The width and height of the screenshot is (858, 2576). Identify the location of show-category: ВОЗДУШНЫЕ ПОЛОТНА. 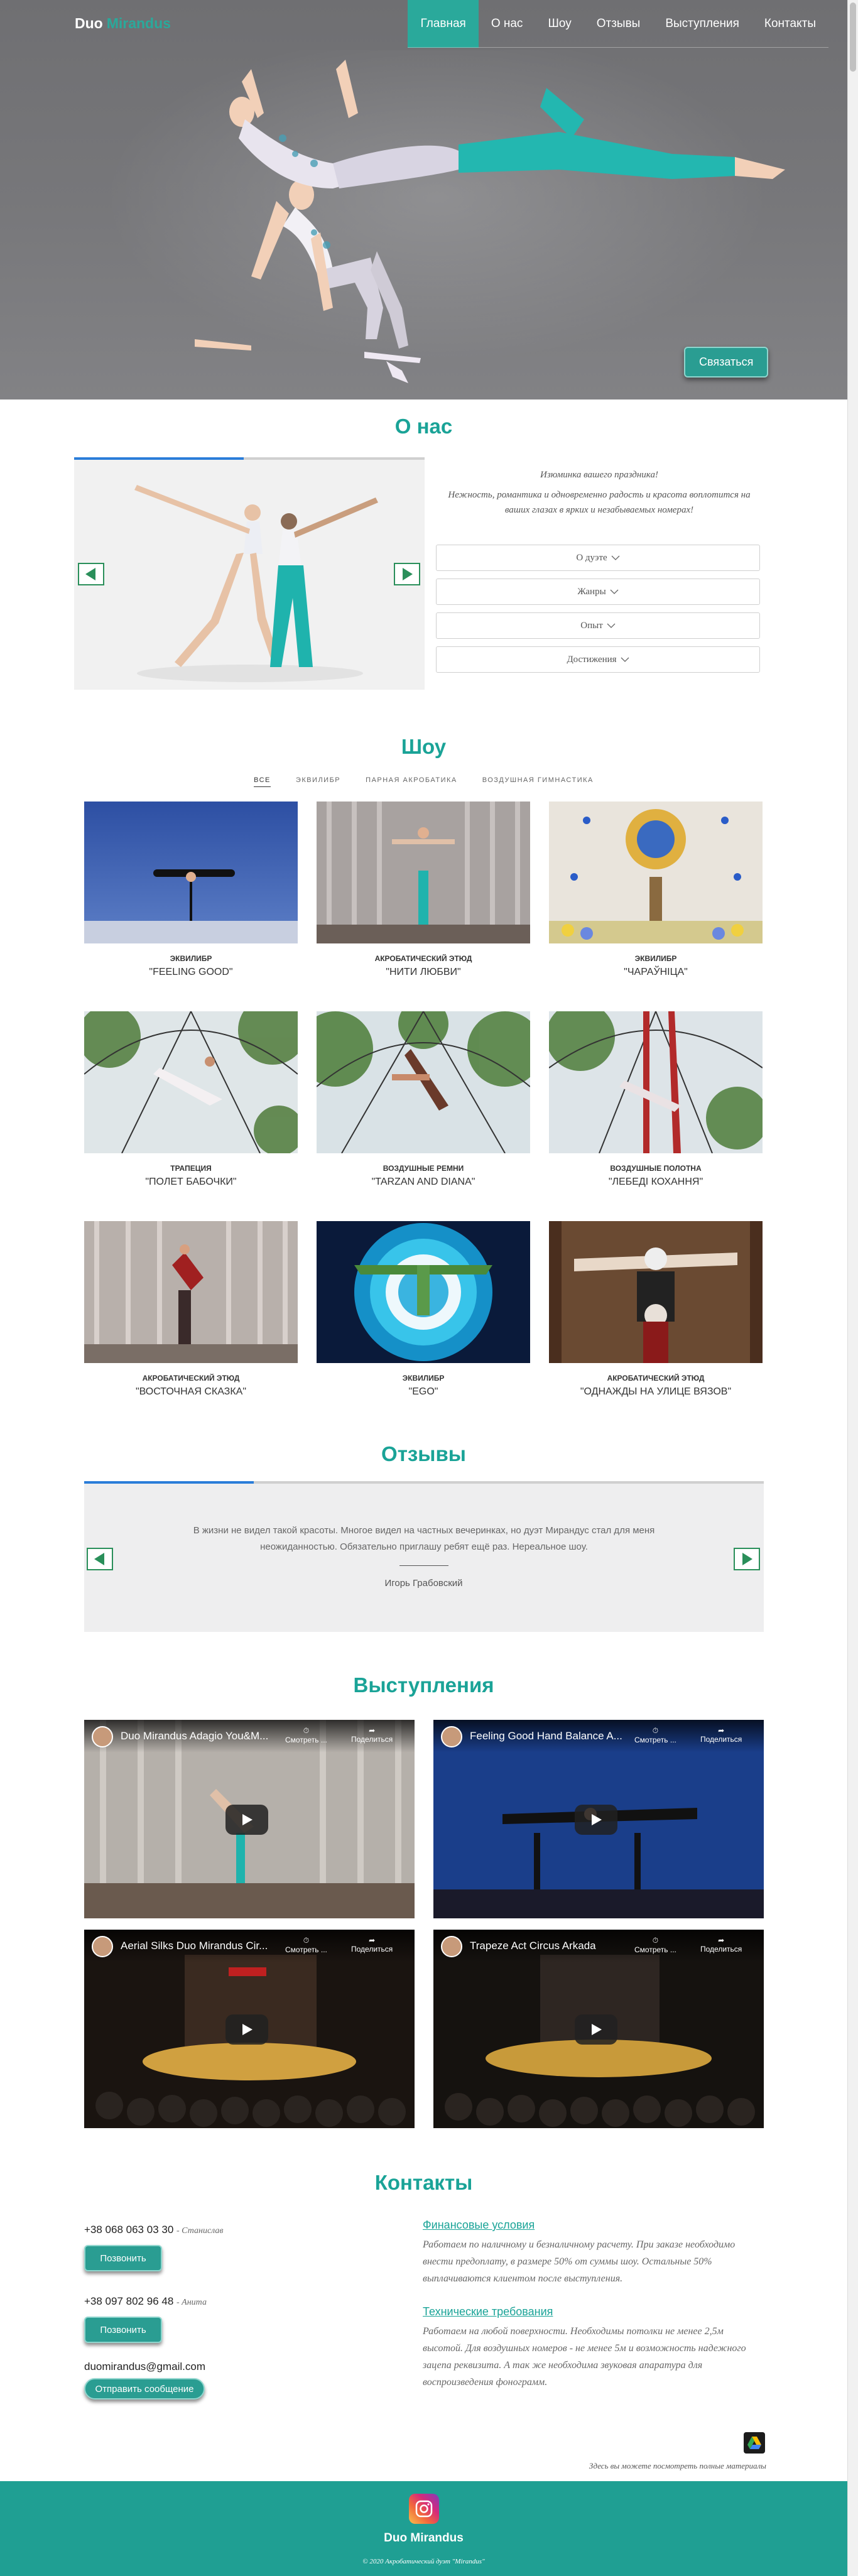
(656, 1168).